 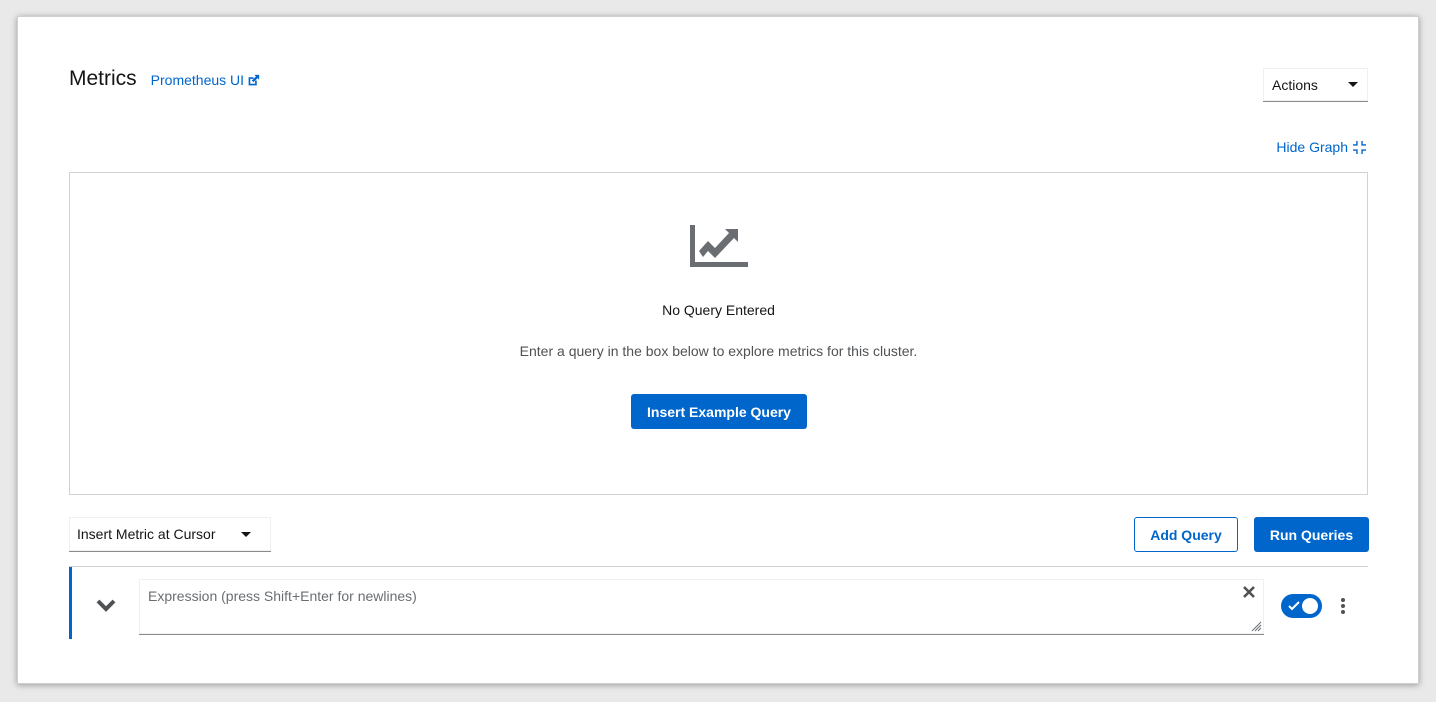 I want to click on resize-handle-icon, so click(x=1256, y=626).